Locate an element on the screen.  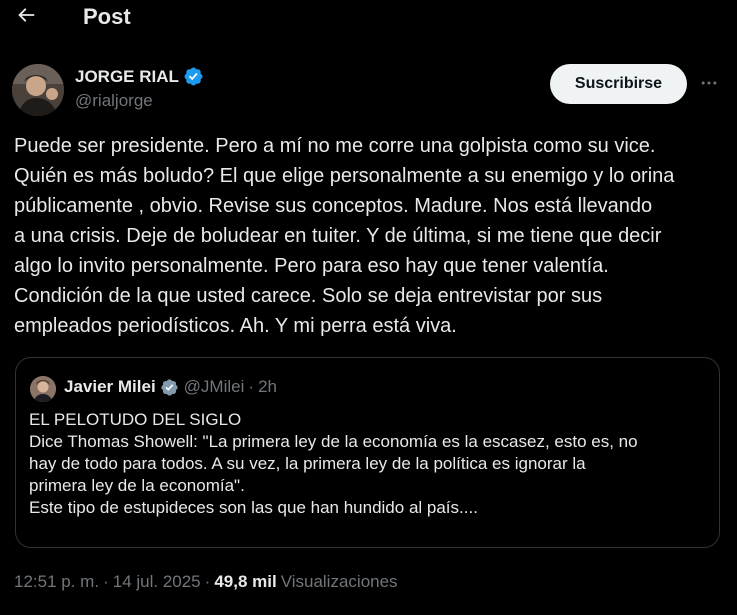
arrow-left-icon is located at coordinates (26, 17).